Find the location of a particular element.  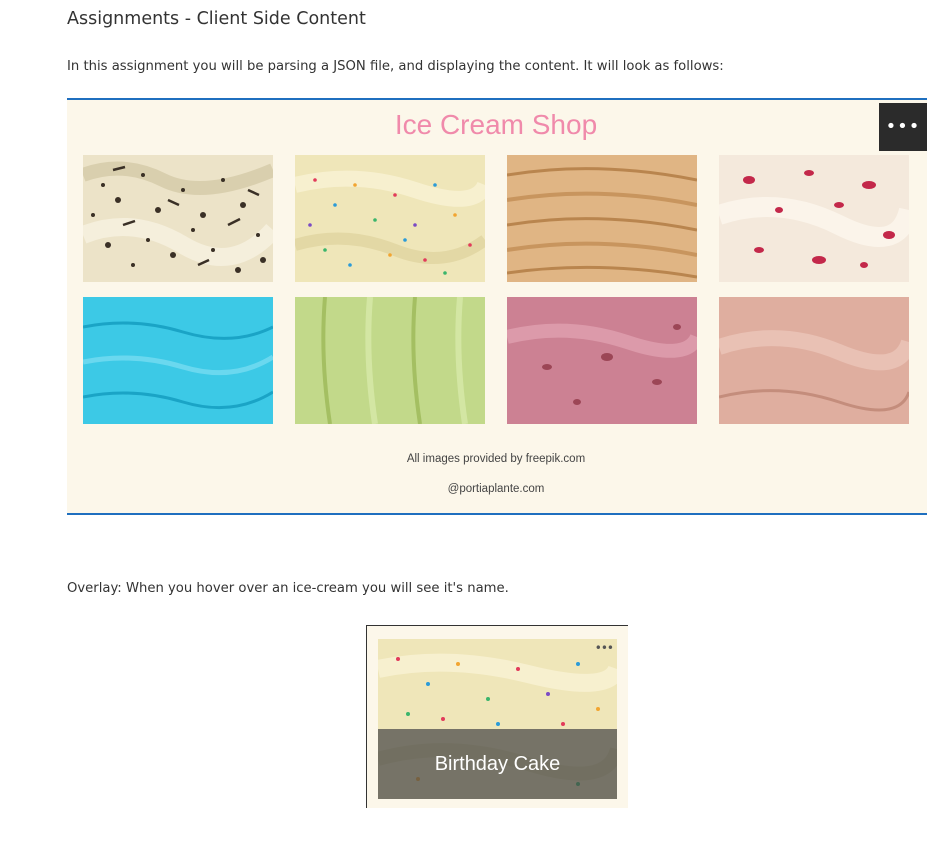

ice-cream-name: Birthday Cake is located at coordinates (497, 764).